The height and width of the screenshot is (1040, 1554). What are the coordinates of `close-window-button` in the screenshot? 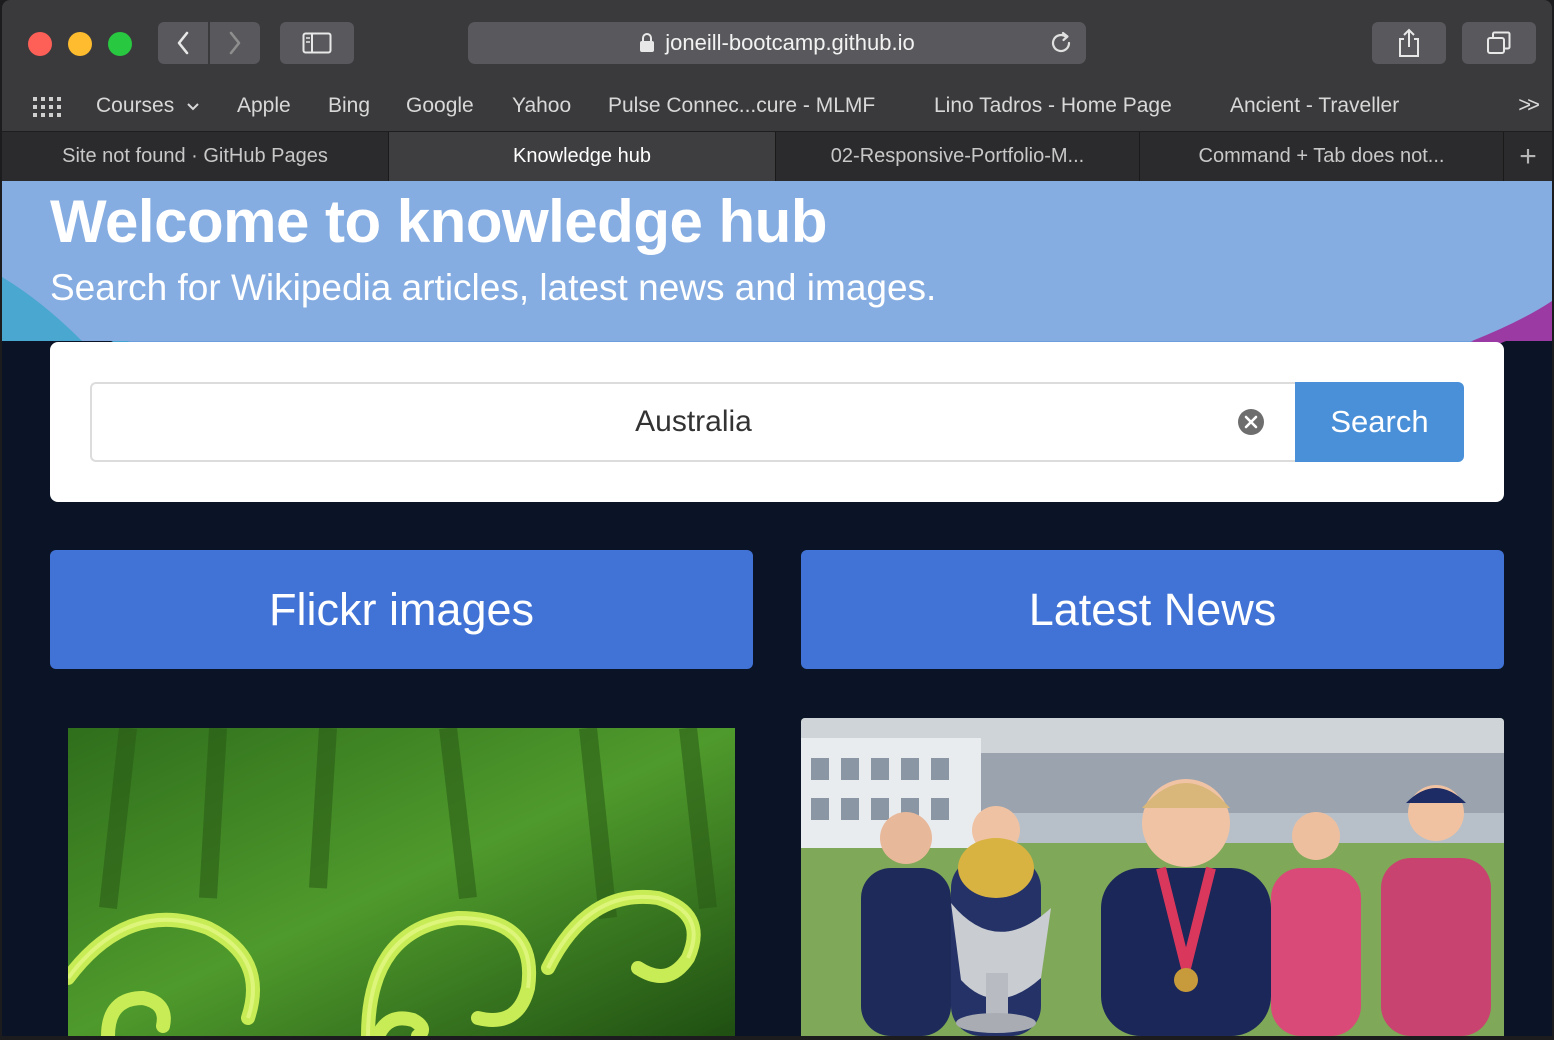 It's located at (40, 44).